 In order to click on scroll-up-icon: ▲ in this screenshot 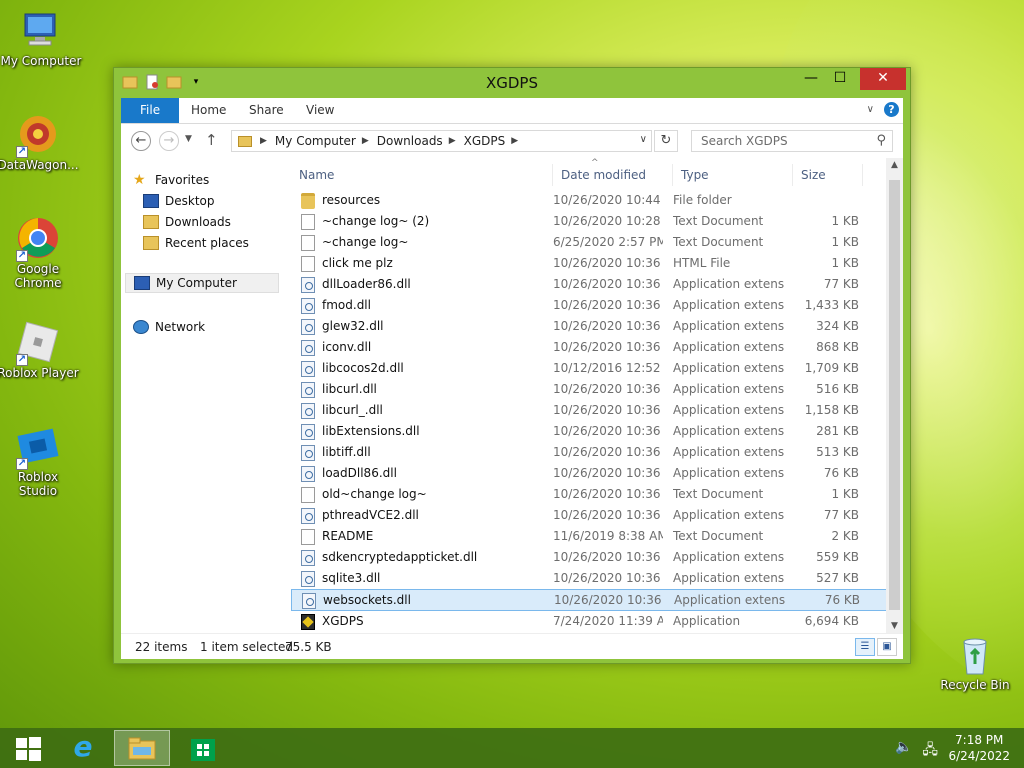, I will do `click(894, 165)`.